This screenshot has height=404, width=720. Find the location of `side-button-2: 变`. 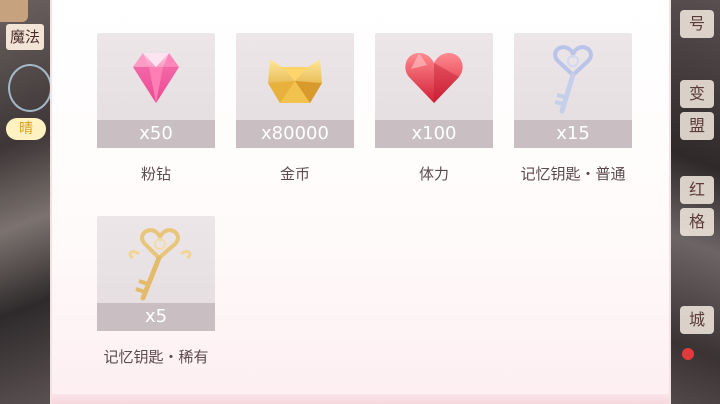

side-button-2: 变 is located at coordinates (697, 94).